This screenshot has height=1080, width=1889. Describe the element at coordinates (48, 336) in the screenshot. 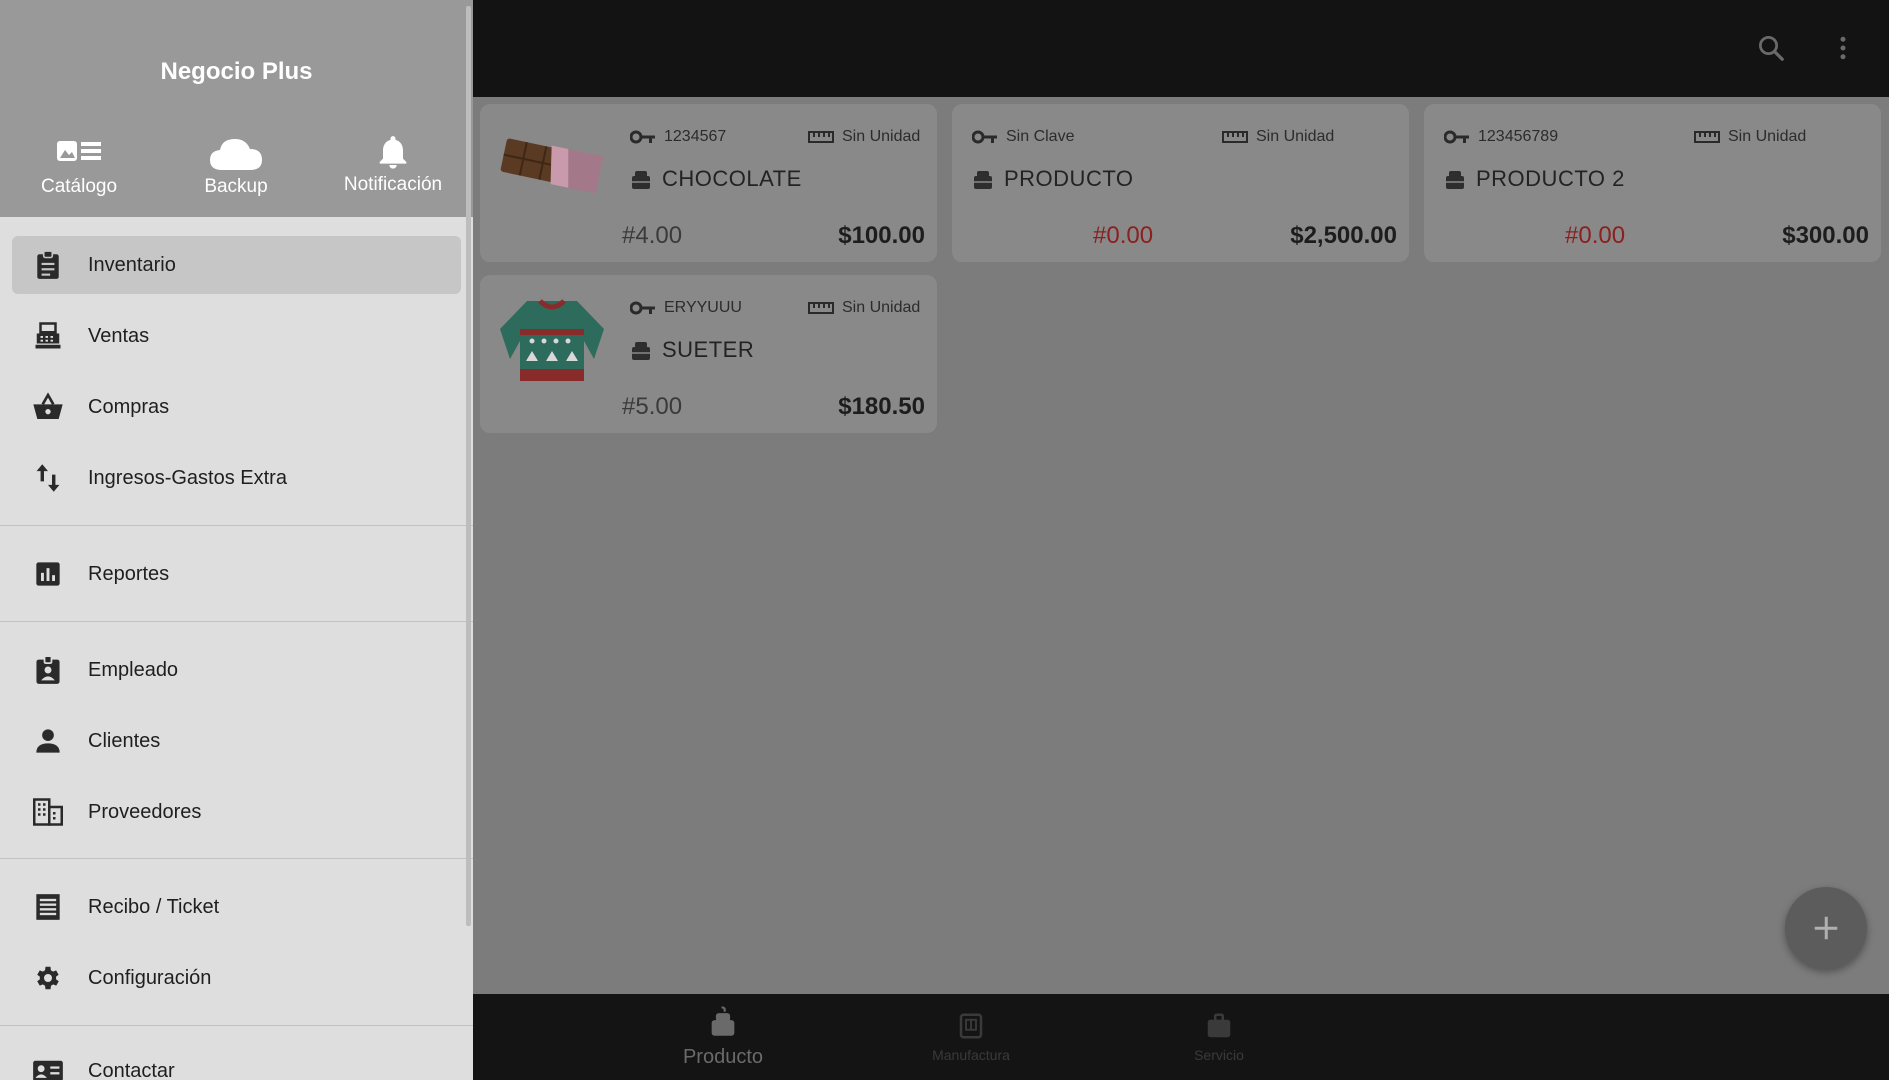

I see `cash-register-icon` at that location.